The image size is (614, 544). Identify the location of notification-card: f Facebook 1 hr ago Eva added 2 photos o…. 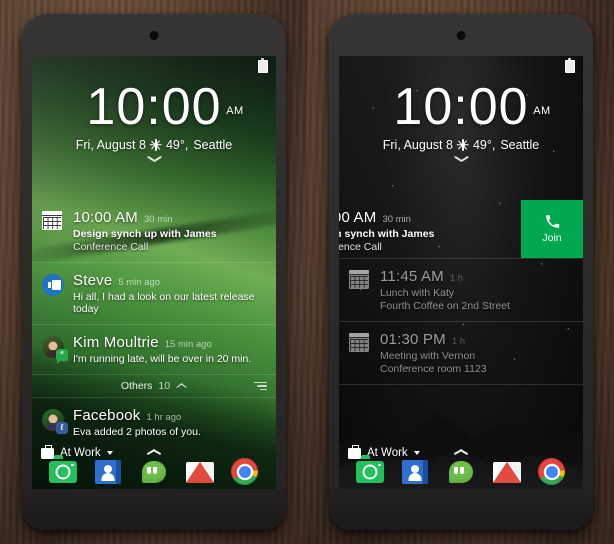
(154, 421).